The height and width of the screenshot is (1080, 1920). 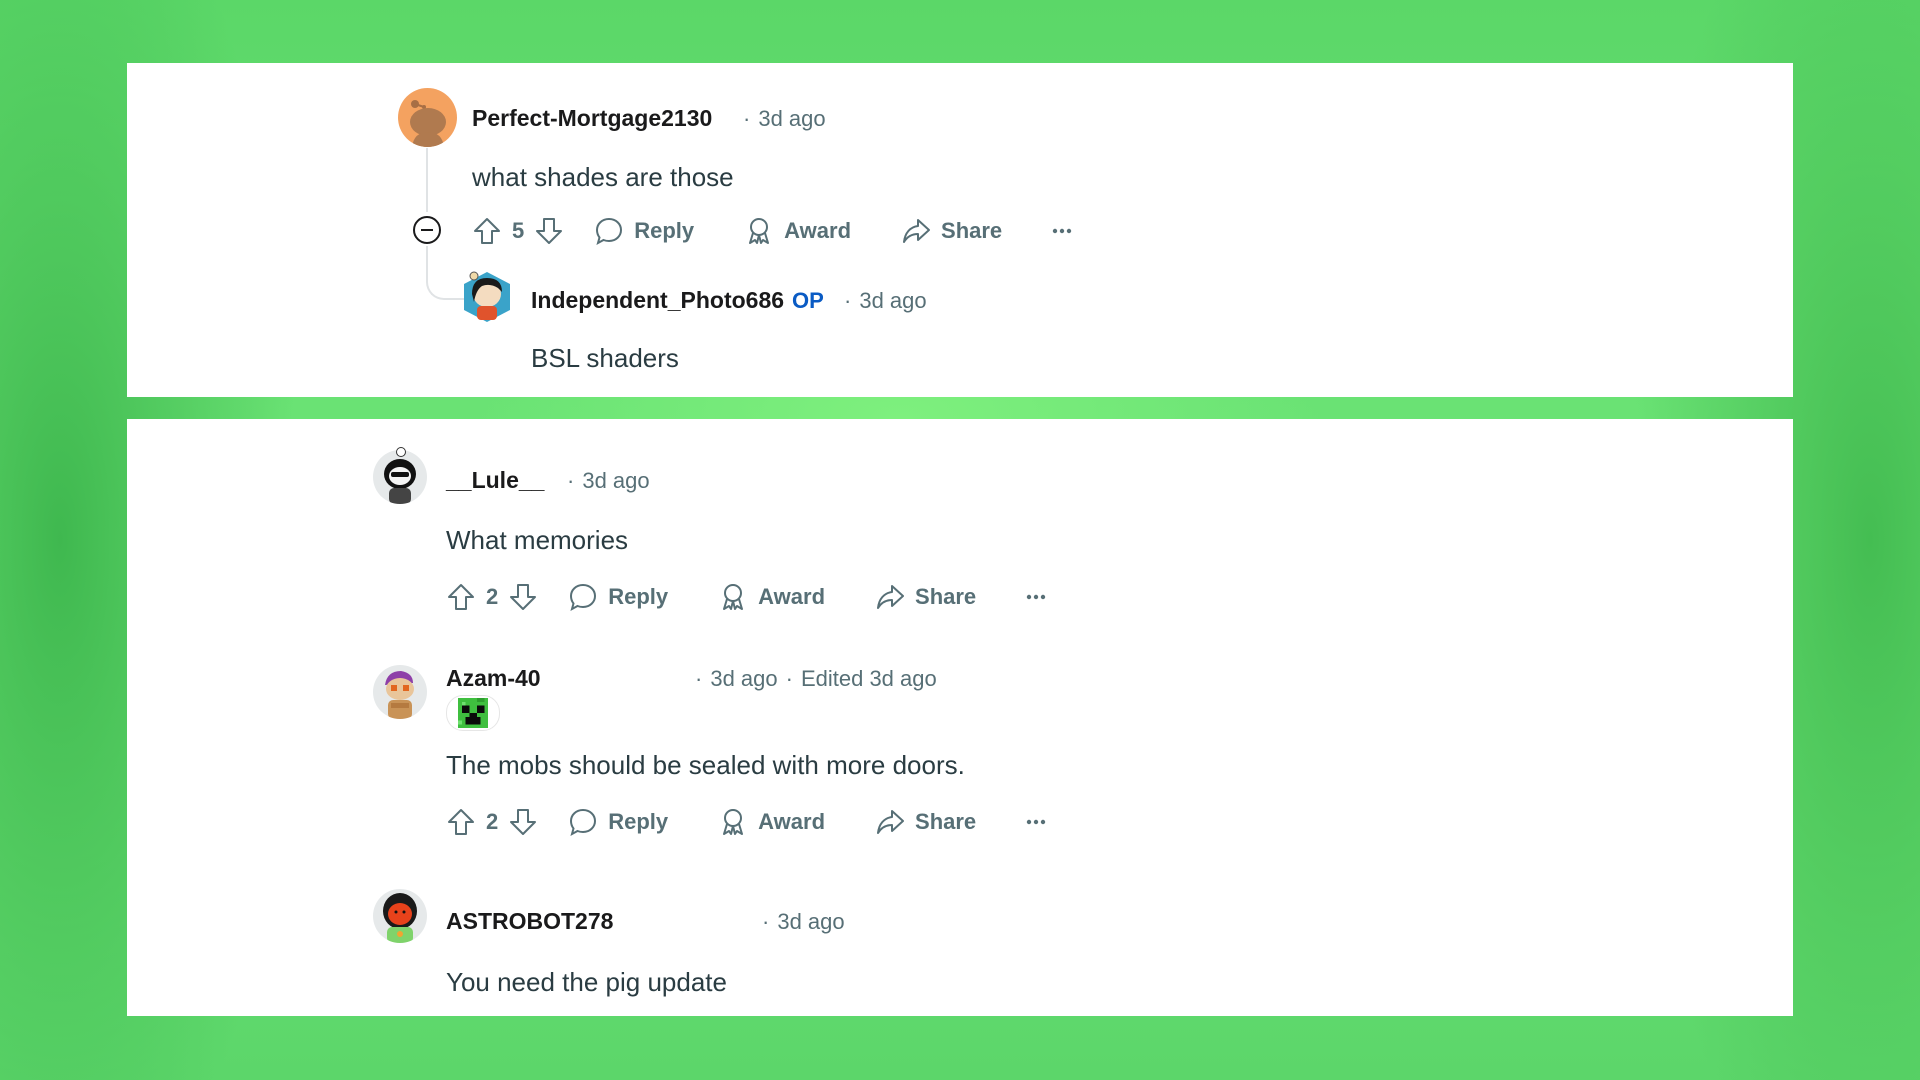 I want to click on thread-line, so click(x=427, y=180).